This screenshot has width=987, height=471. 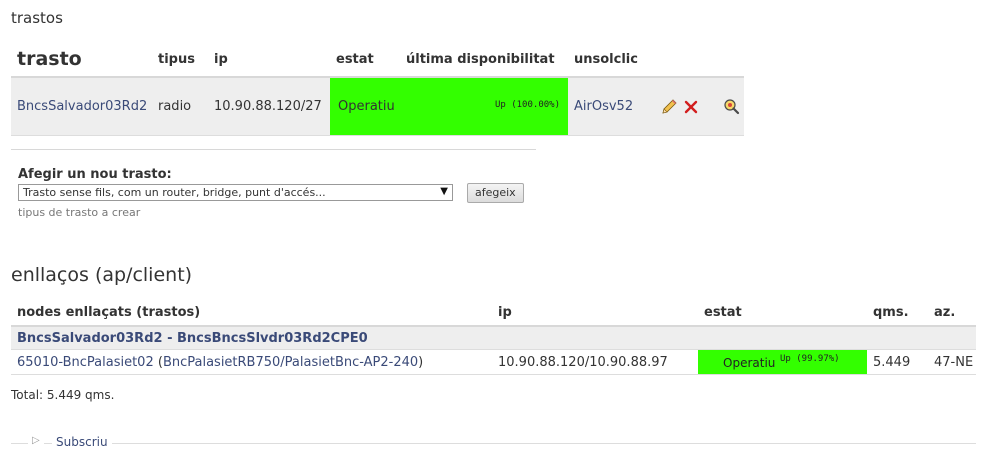 I want to click on delete-icon, so click(x=691, y=107).